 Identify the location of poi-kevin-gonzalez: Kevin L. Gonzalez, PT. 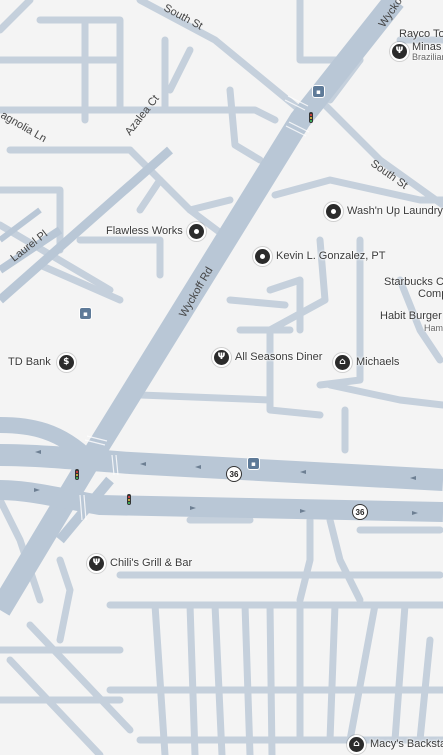
(319, 256).